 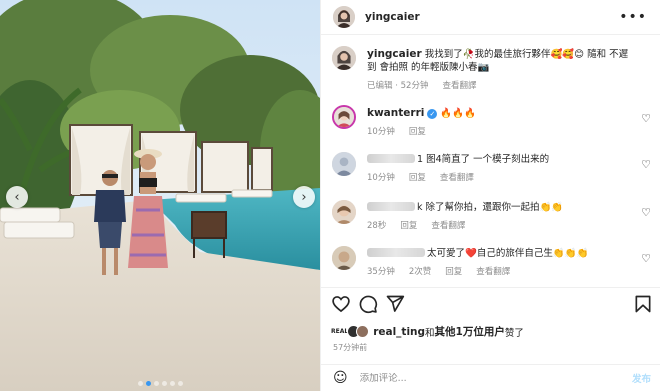 I want to click on comment-time: 35分钟, so click(x=381, y=272).